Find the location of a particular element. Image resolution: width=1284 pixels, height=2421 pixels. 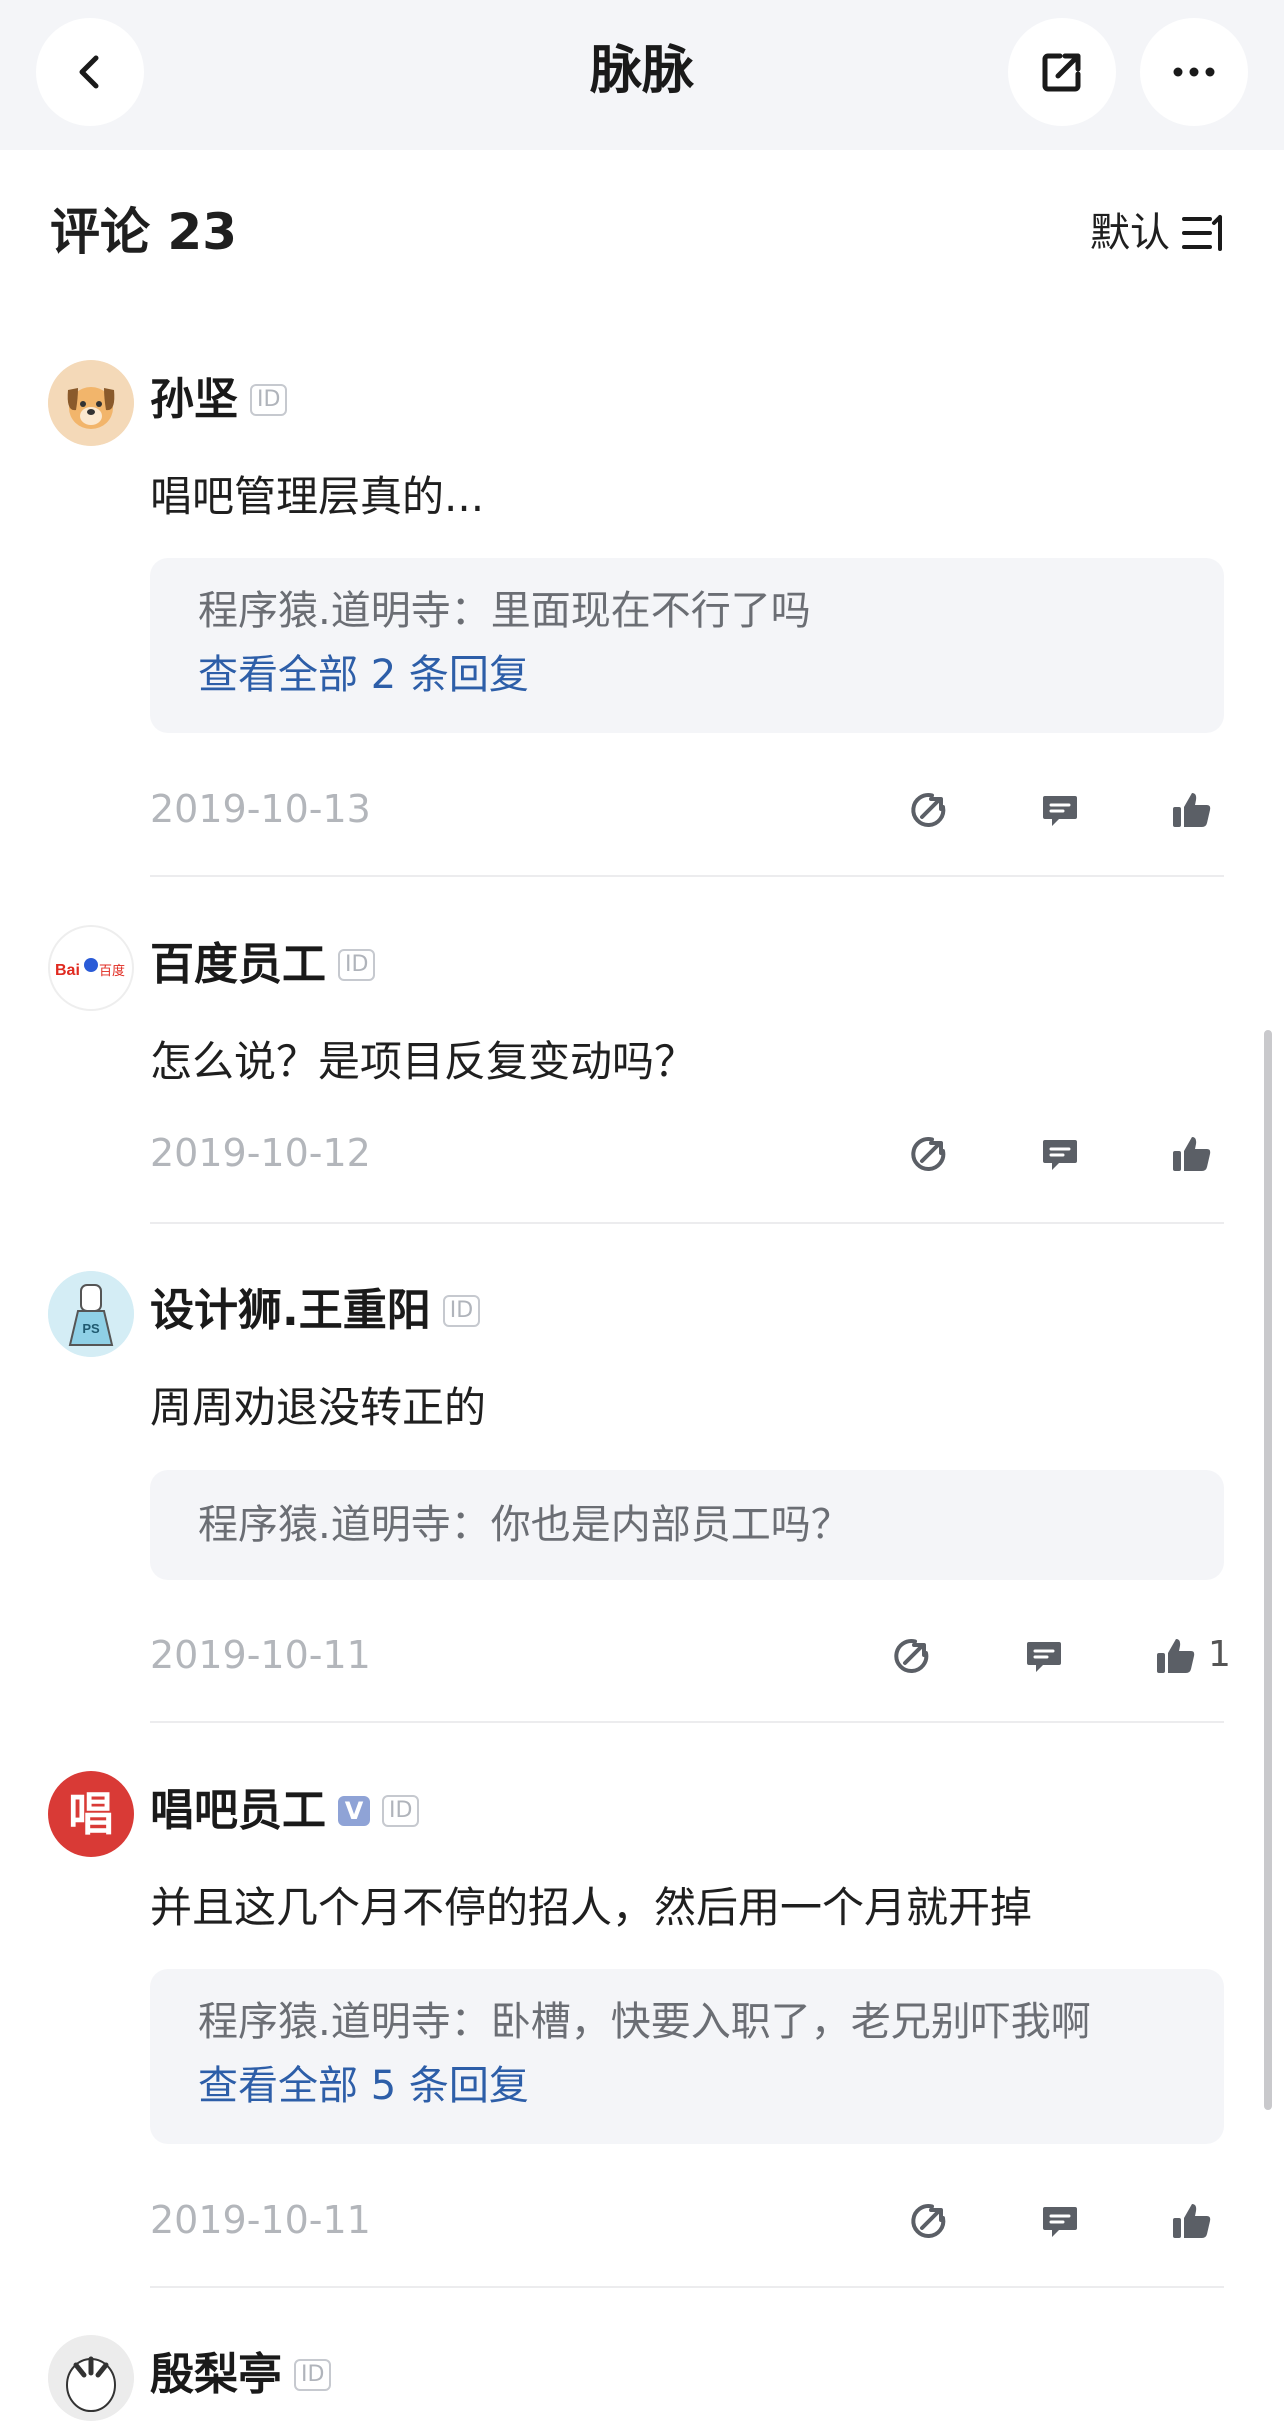

sort-label: 默认 is located at coordinates (1130, 233).